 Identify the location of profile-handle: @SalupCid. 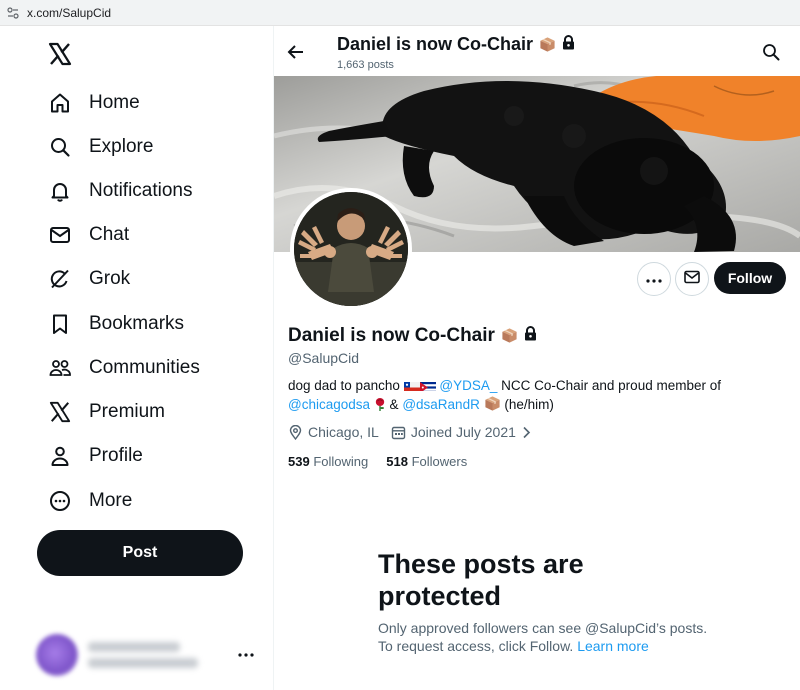
(324, 358).